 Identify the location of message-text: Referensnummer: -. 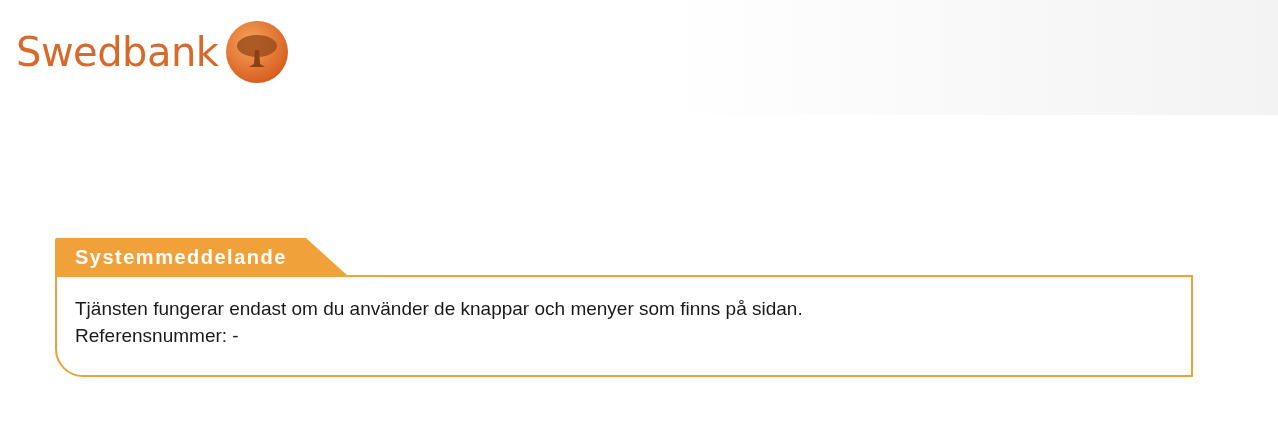
(157, 336).